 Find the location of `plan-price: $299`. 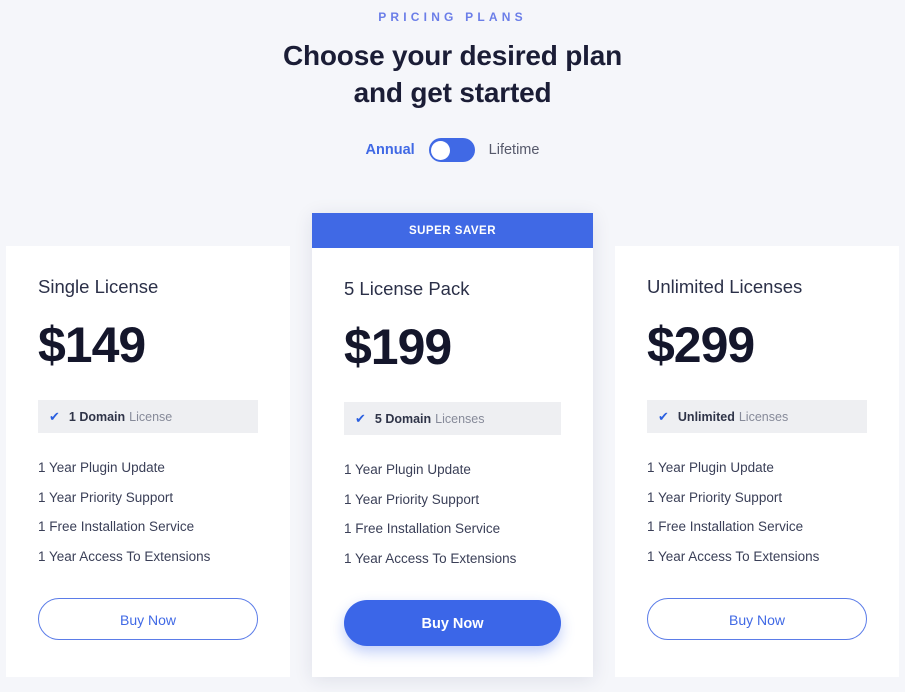

plan-price: $299 is located at coordinates (701, 345).